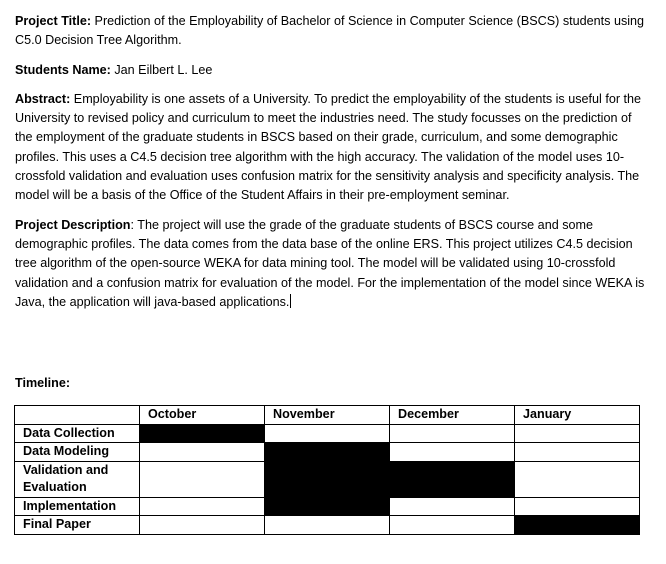 This screenshot has height=564, width=666. I want to click on table-row: Final Paper, so click(327, 525).